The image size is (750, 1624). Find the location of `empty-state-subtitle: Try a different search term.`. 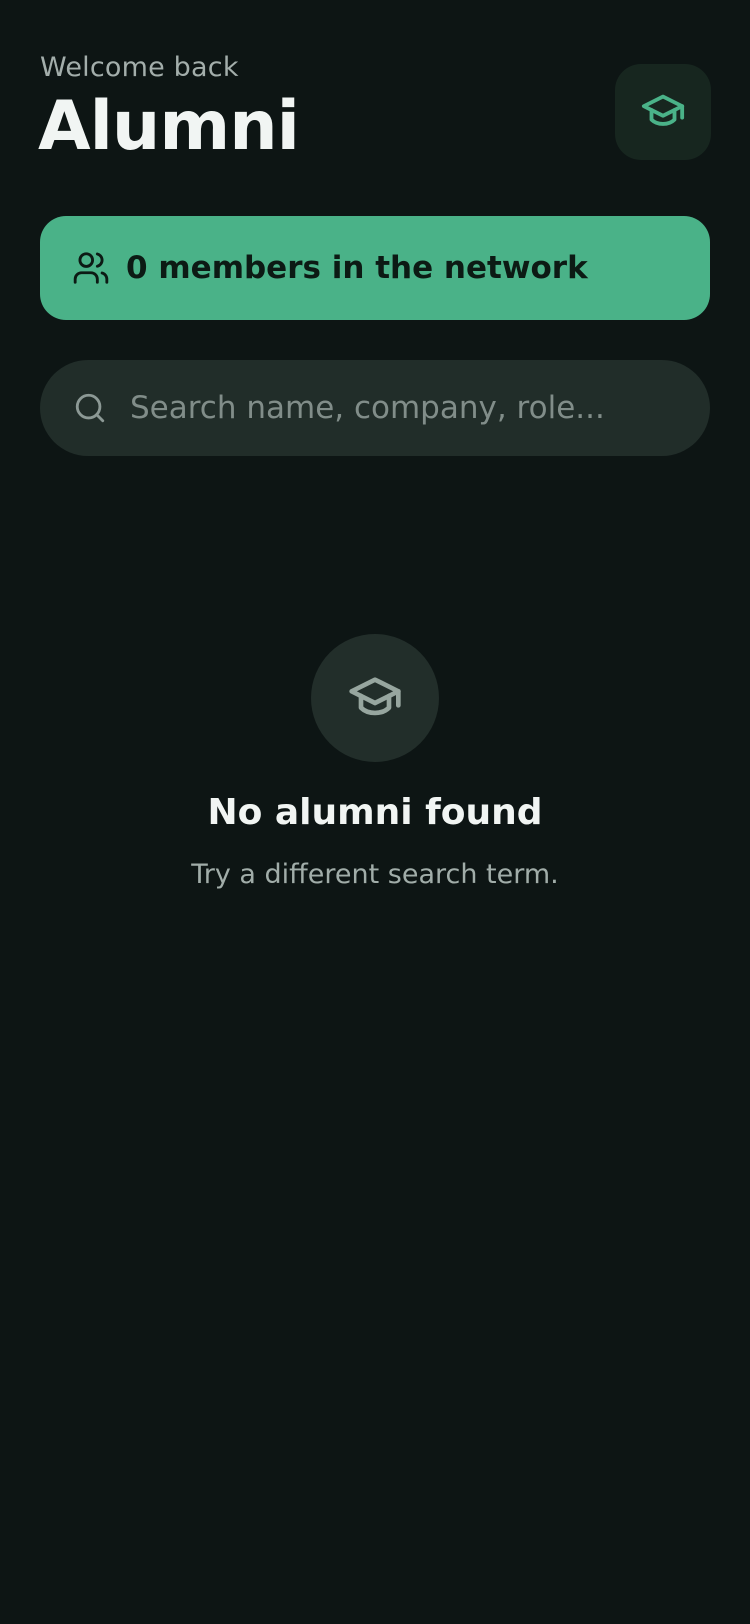

empty-state-subtitle: Try a different search term. is located at coordinates (375, 874).